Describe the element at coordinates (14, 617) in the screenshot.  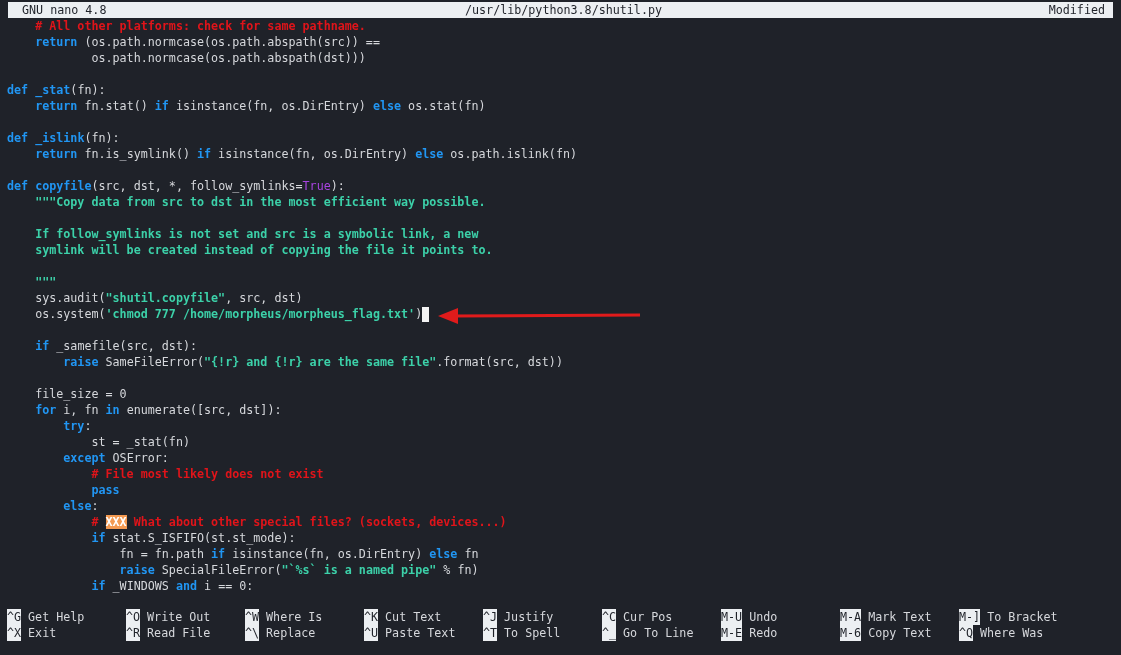
I see `shortcut-key: ^G` at that location.